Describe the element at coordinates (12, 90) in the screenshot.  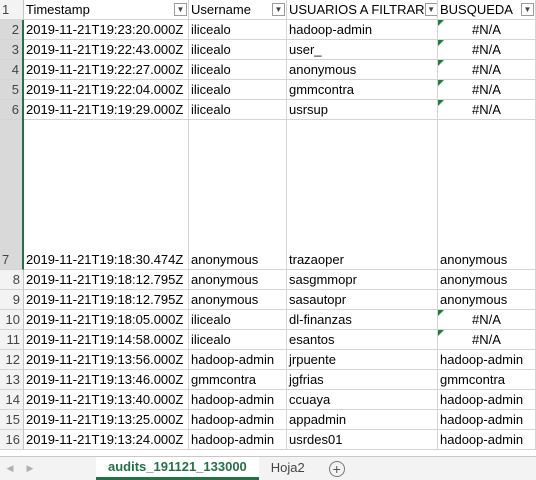
I see `row-number: 5` at that location.